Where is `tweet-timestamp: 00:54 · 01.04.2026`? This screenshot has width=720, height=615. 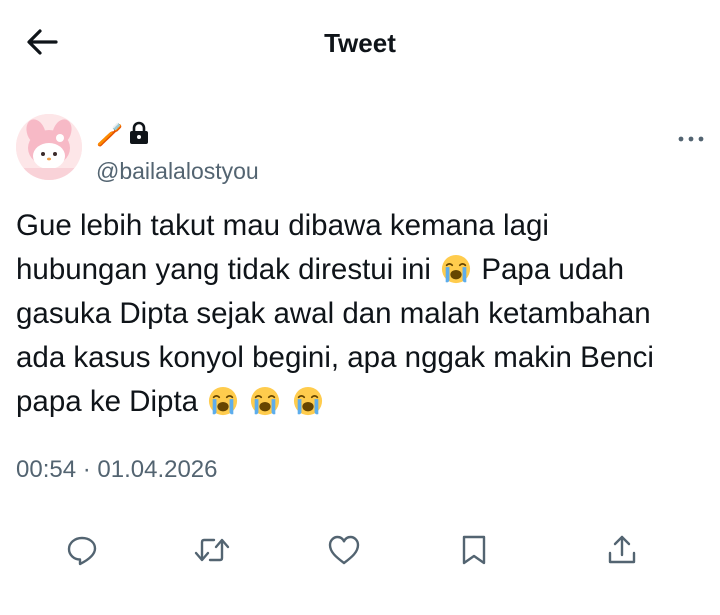 tweet-timestamp: 00:54 · 01.04.2026 is located at coordinates (117, 470).